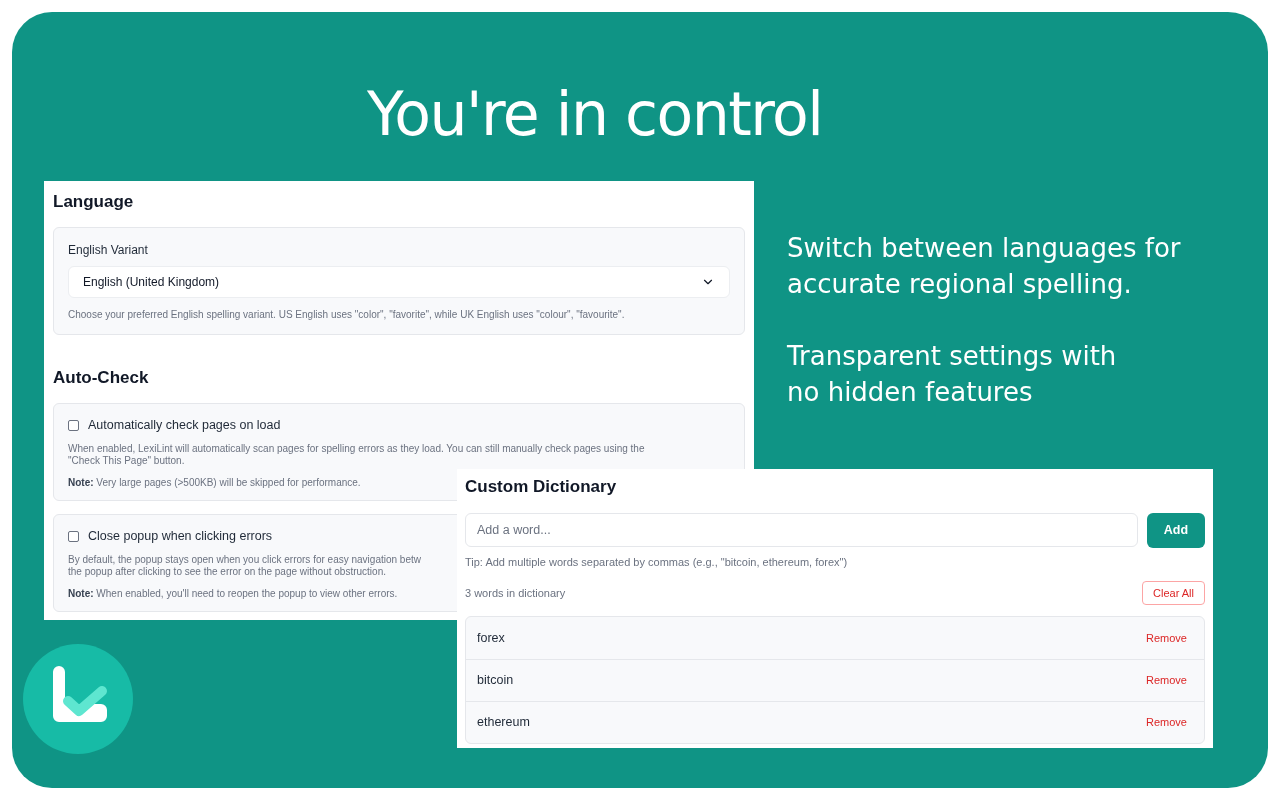 The image size is (1280, 800). I want to click on tip-text: Tip: Add multiple words separated by commas (e.g., "bitcoin, ethereum, forex"), so click(657, 562).